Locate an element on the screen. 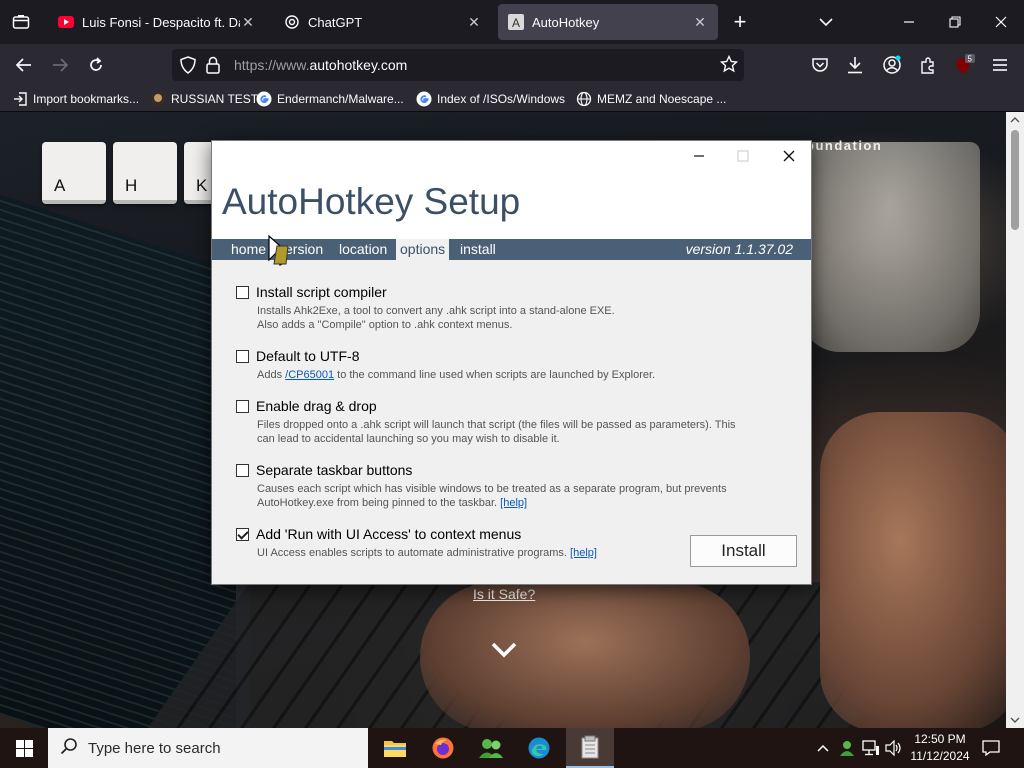 Image resolution: width=1024 pixels, height=768 pixels. dialog-title: AutoHotkey Setup is located at coordinates (371, 201).